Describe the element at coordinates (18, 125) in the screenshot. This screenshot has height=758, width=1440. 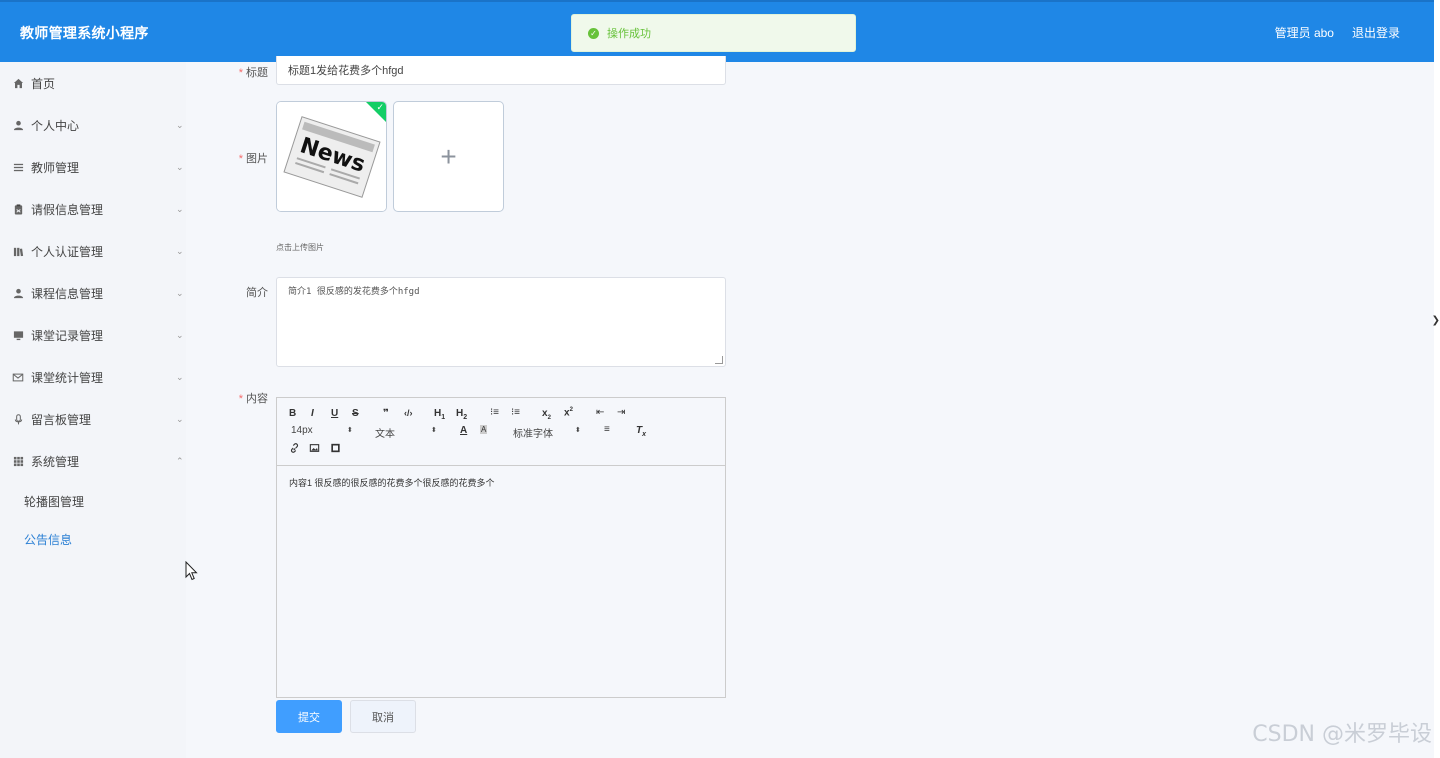
I see `user-icon` at that location.